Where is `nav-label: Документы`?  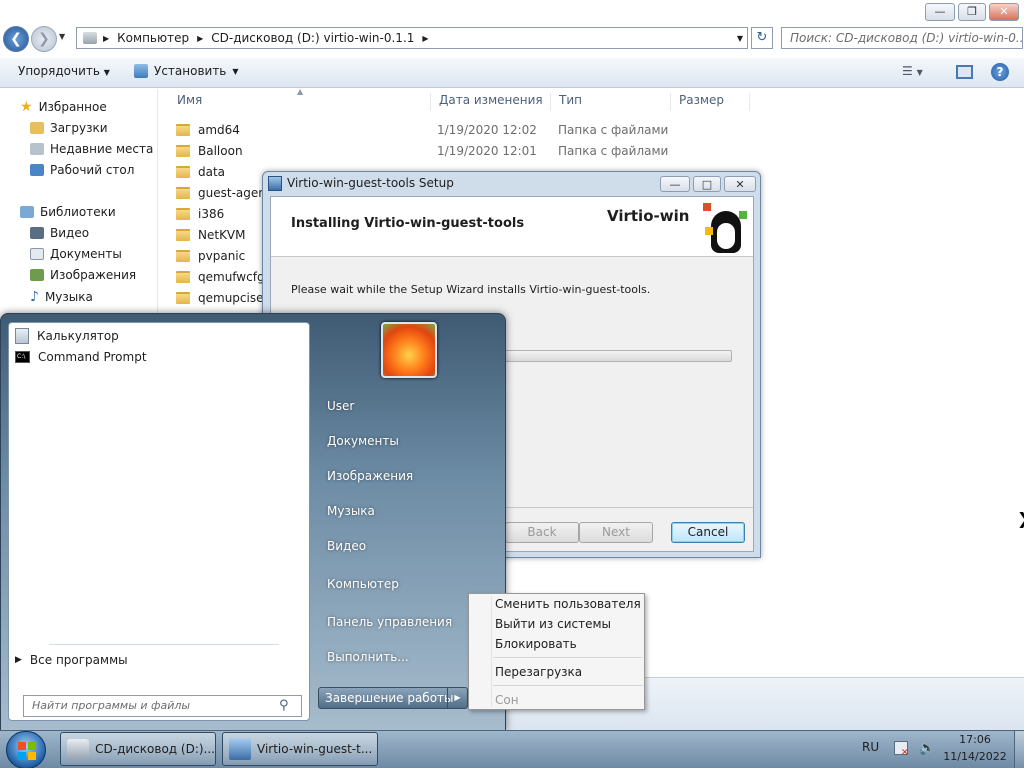
nav-label: Документы is located at coordinates (86, 254).